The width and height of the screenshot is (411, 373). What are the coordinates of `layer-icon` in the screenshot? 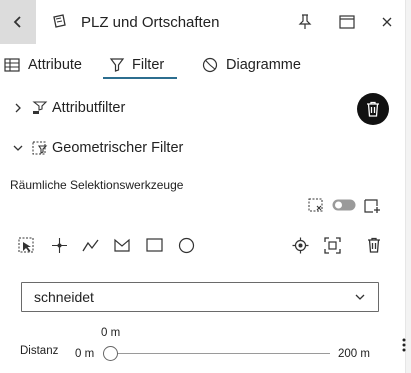 It's located at (59, 21).